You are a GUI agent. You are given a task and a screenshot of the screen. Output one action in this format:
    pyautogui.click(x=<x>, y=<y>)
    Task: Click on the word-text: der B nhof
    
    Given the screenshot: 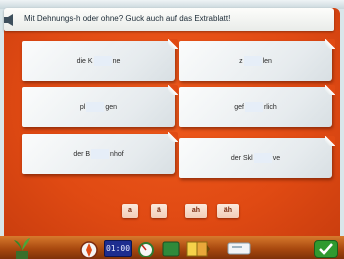 What is the action you would take?
    pyautogui.click(x=98, y=154)
    